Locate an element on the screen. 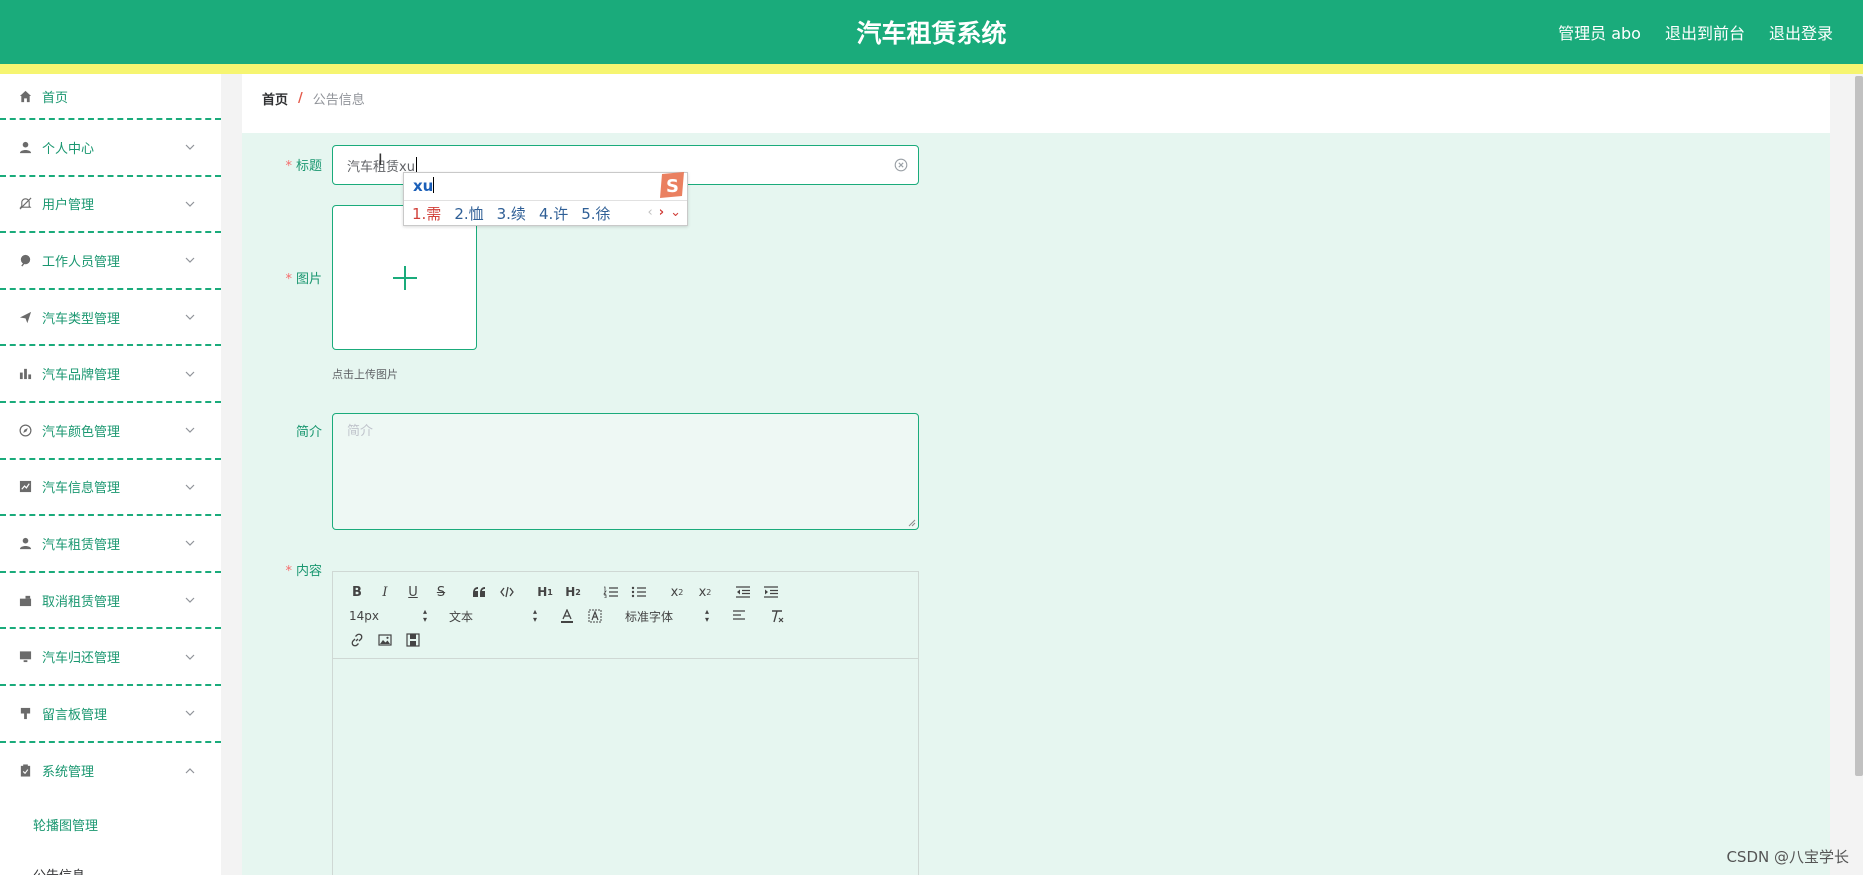 The height and width of the screenshot is (875, 1863). ime-candidate: 4.许 is located at coordinates (553, 213).